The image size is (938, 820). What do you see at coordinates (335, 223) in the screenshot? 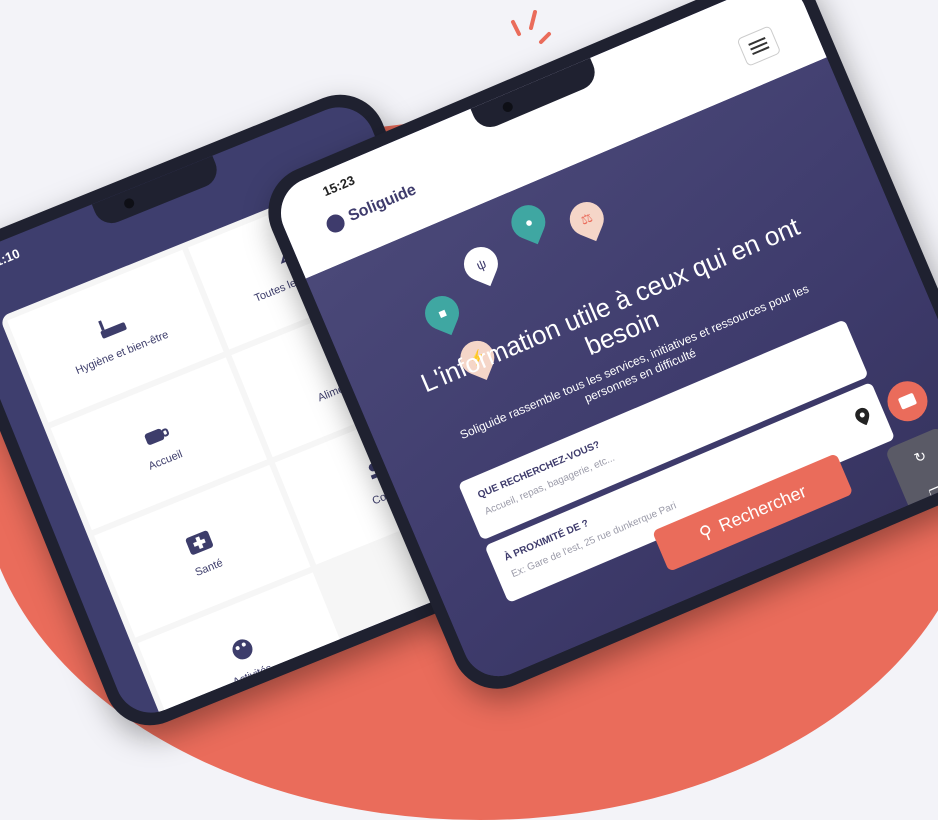
I see `logo-icon` at bounding box center [335, 223].